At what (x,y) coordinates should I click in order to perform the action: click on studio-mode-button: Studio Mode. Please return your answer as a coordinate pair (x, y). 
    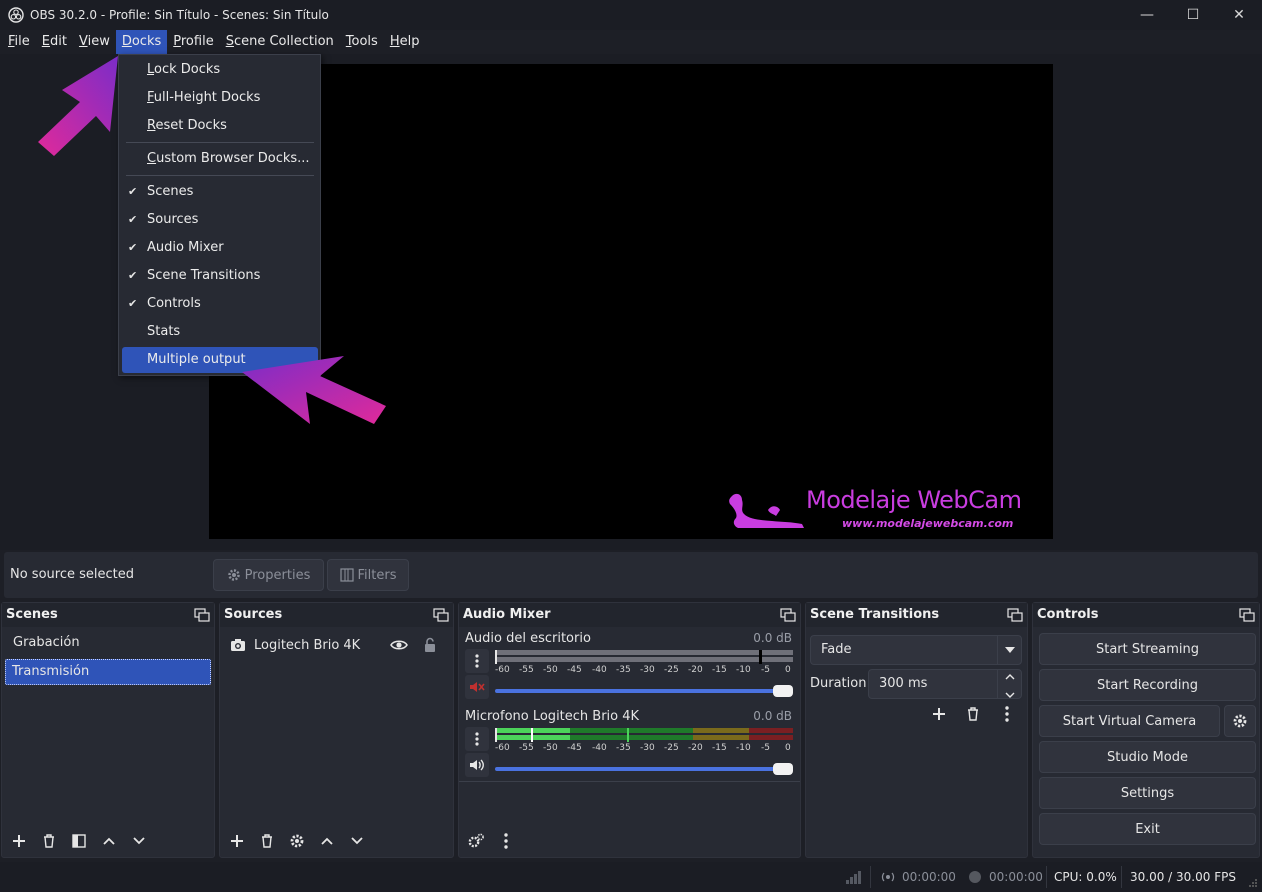
    Looking at the image, I should click on (1147, 757).